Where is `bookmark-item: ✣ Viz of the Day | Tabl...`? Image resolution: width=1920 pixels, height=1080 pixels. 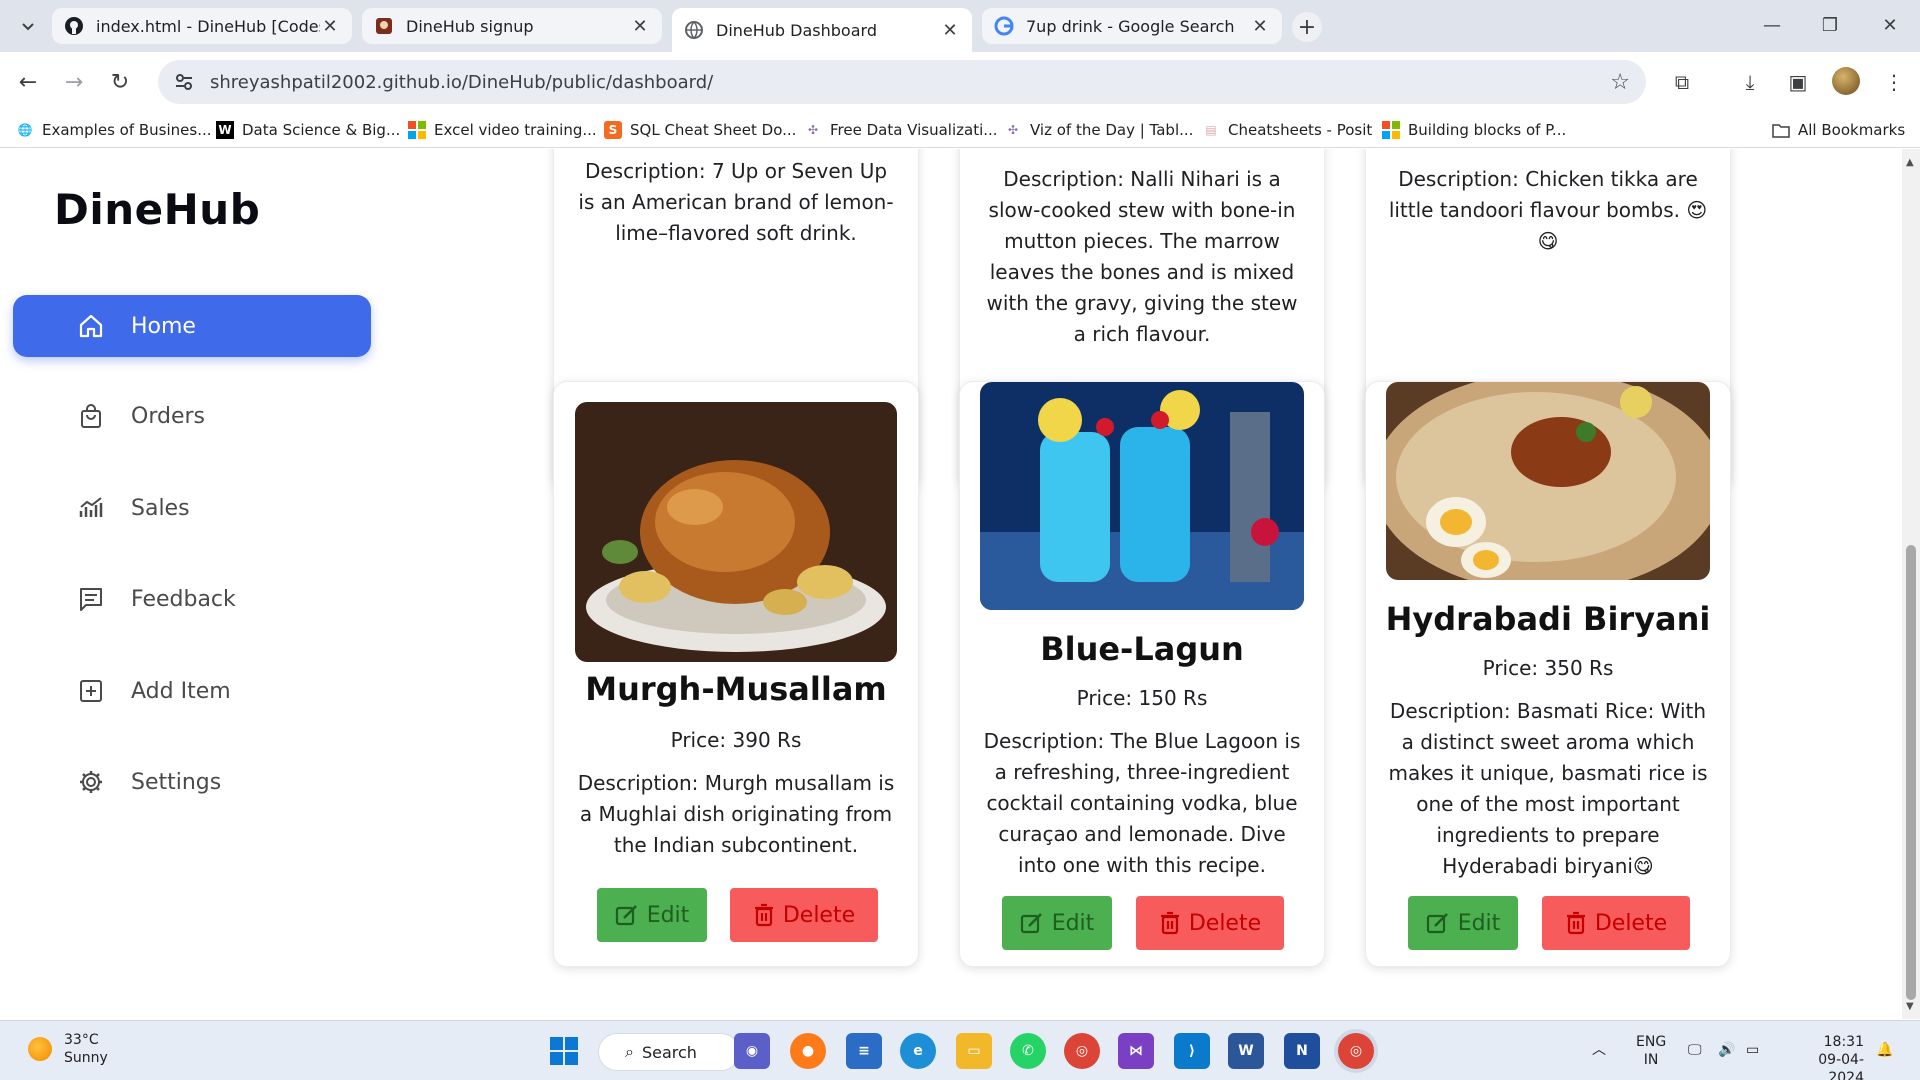 bookmark-item: ✣ Viz of the Day | Tabl... is located at coordinates (1098, 130).